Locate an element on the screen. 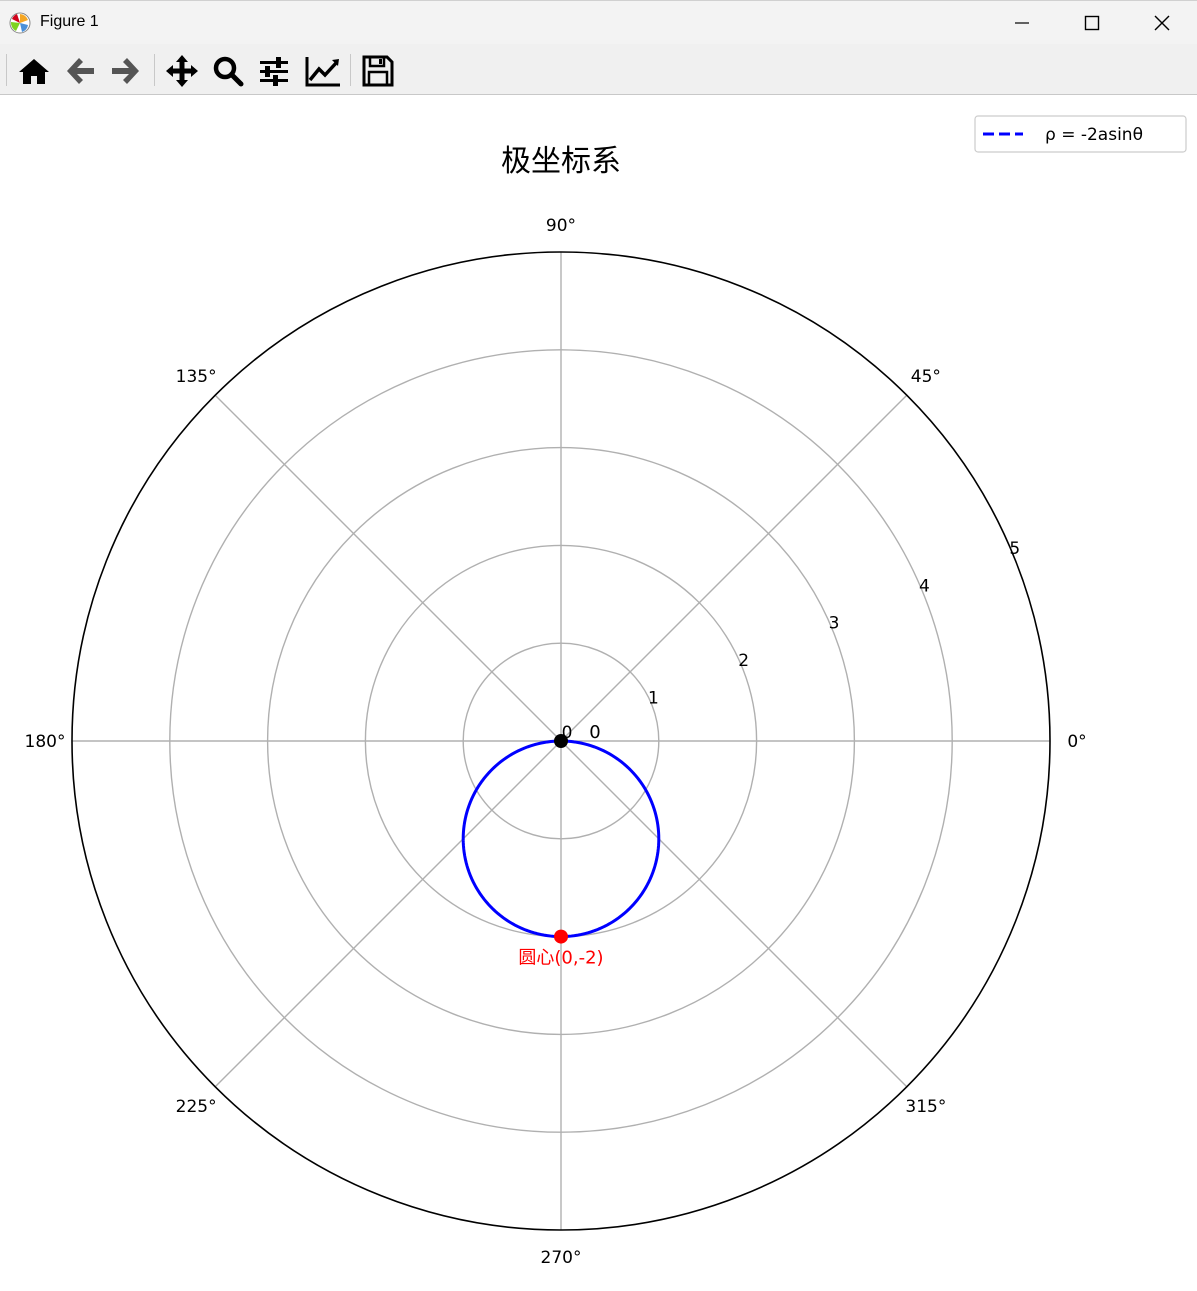 The width and height of the screenshot is (1197, 1291). minimize-button is located at coordinates (1022, 23).